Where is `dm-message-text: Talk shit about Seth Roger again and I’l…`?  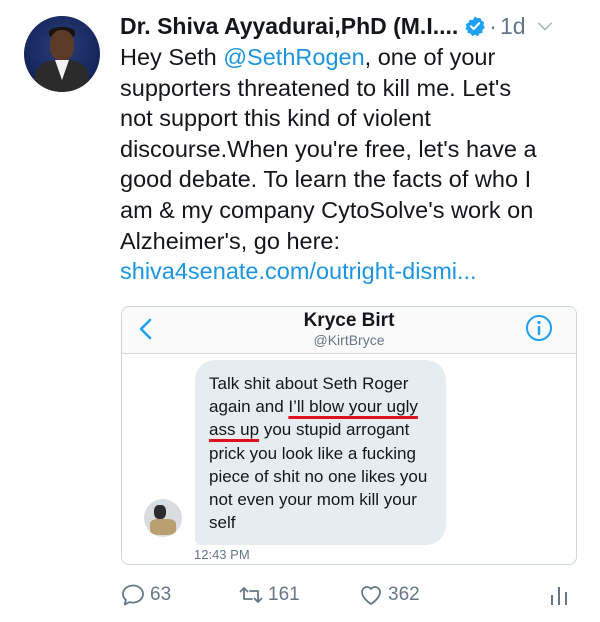 dm-message-text: Talk shit about Seth Roger again and I’l… is located at coordinates (329, 453).